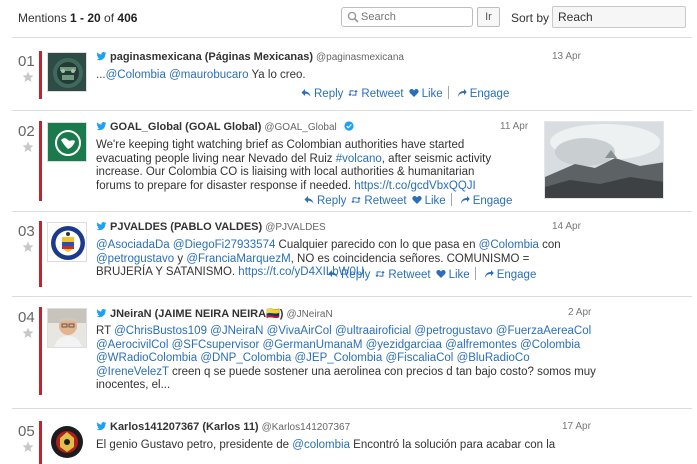  Describe the element at coordinates (208, 75) in the screenshot. I see `mention-link: @maurobucaro` at that location.